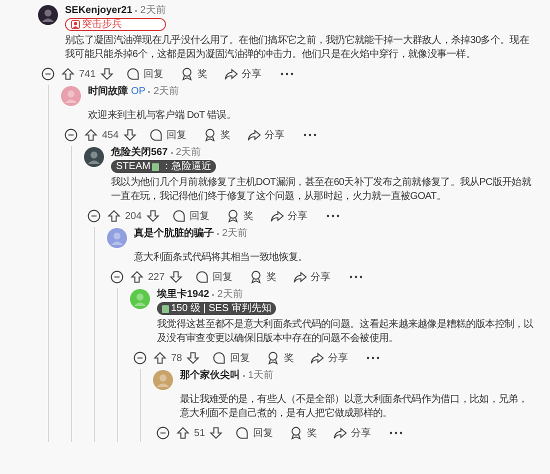 The height and width of the screenshot is (474, 550). I want to click on username: 埃里卡1942, so click(183, 294).